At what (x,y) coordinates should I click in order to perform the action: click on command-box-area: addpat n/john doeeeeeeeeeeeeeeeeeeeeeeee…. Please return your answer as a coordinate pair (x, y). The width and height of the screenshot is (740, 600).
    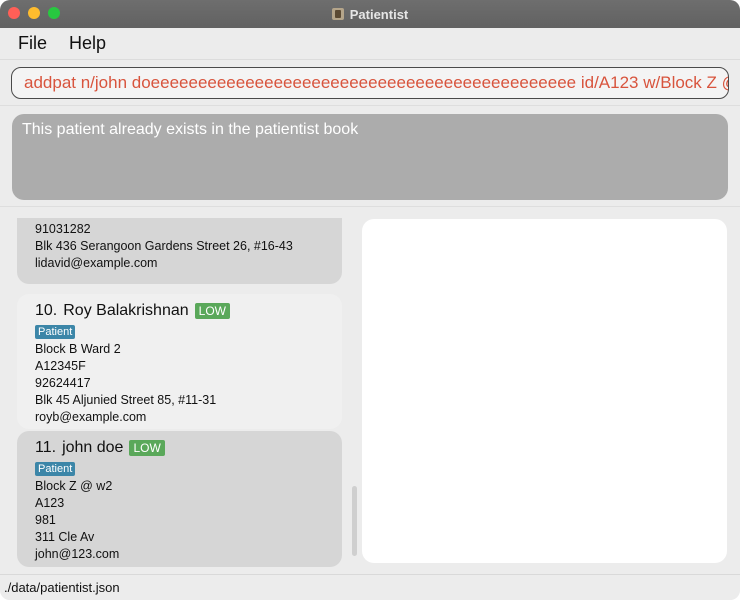
    Looking at the image, I should click on (370, 83).